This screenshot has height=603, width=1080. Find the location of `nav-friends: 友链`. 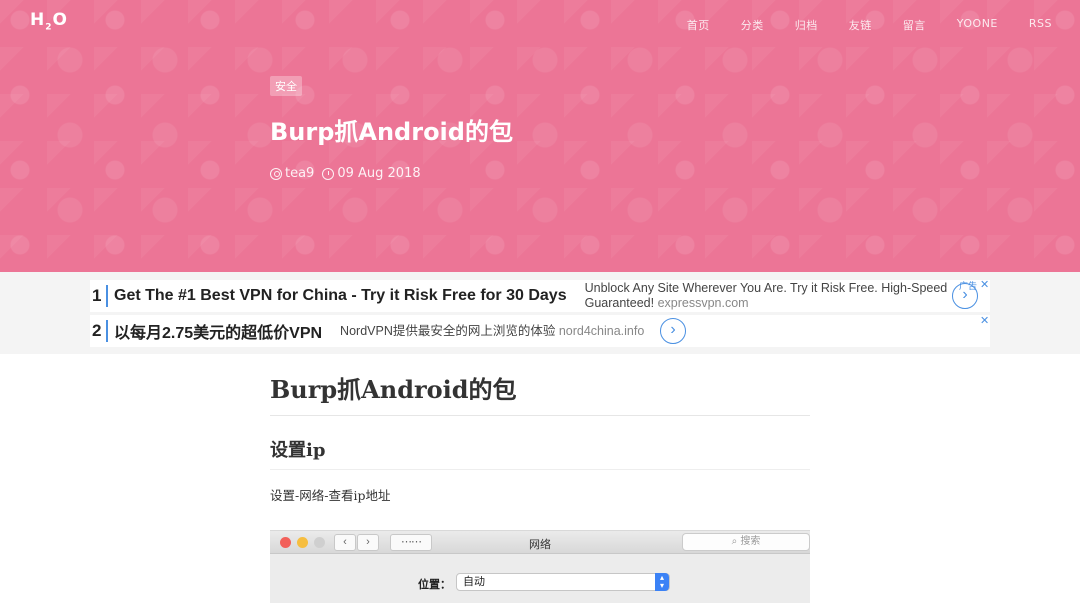

nav-friends: 友链 is located at coordinates (860, 25).